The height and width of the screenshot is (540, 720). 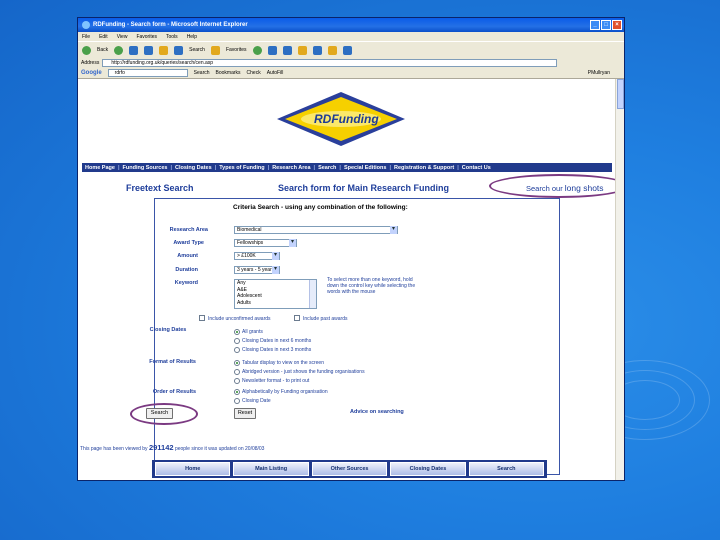 What do you see at coordinates (237, 341) in the screenshot?
I see `closing-6months-radio` at bounding box center [237, 341].